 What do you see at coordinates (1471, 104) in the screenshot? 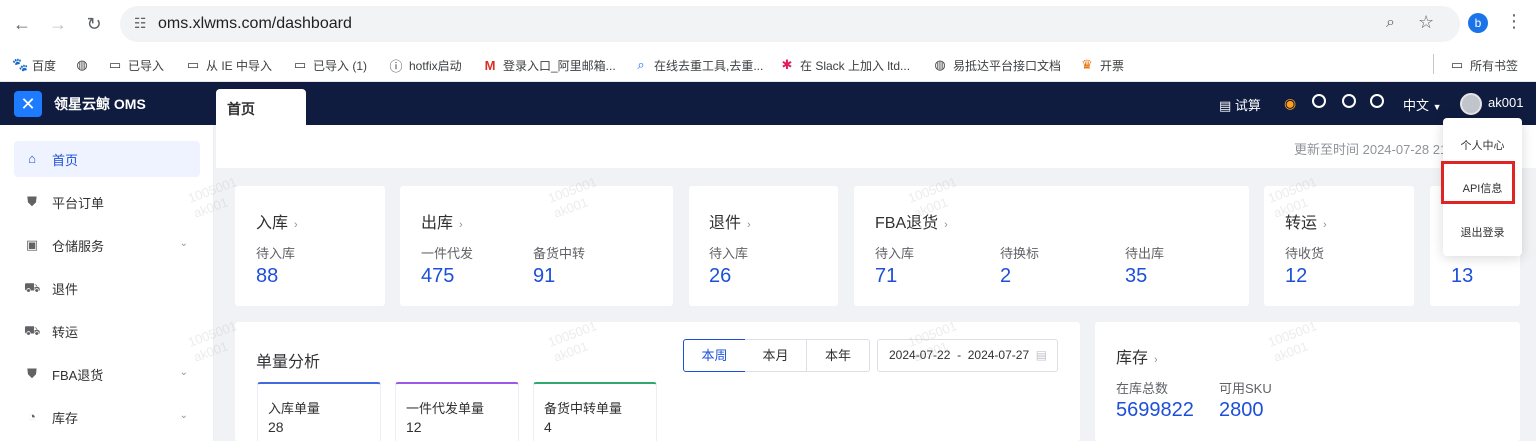
I see `avatar` at bounding box center [1471, 104].